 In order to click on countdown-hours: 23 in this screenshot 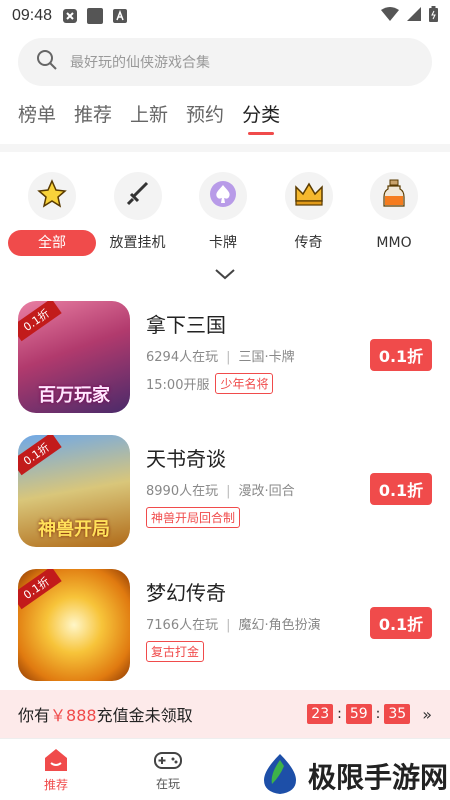, I will do `click(320, 714)`.